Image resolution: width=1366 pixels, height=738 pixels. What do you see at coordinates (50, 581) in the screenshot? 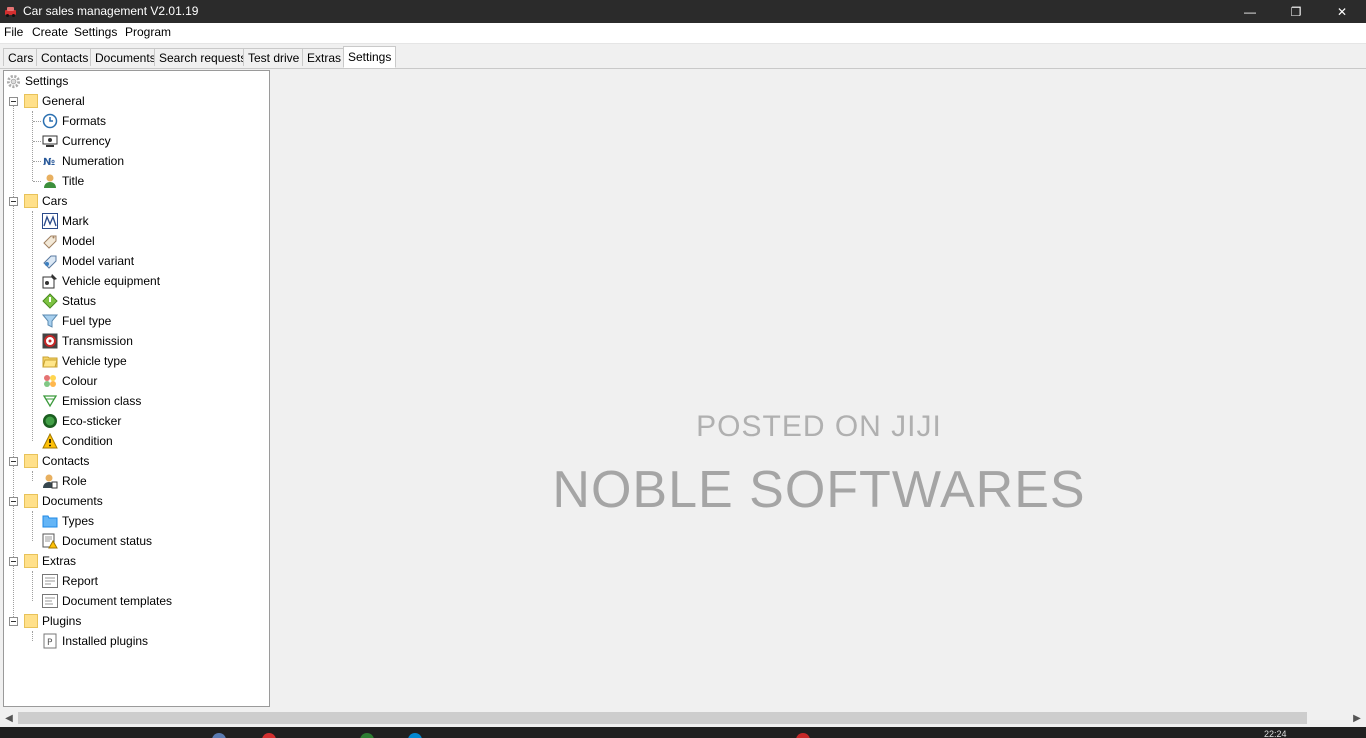
I see `report-icon` at bounding box center [50, 581].